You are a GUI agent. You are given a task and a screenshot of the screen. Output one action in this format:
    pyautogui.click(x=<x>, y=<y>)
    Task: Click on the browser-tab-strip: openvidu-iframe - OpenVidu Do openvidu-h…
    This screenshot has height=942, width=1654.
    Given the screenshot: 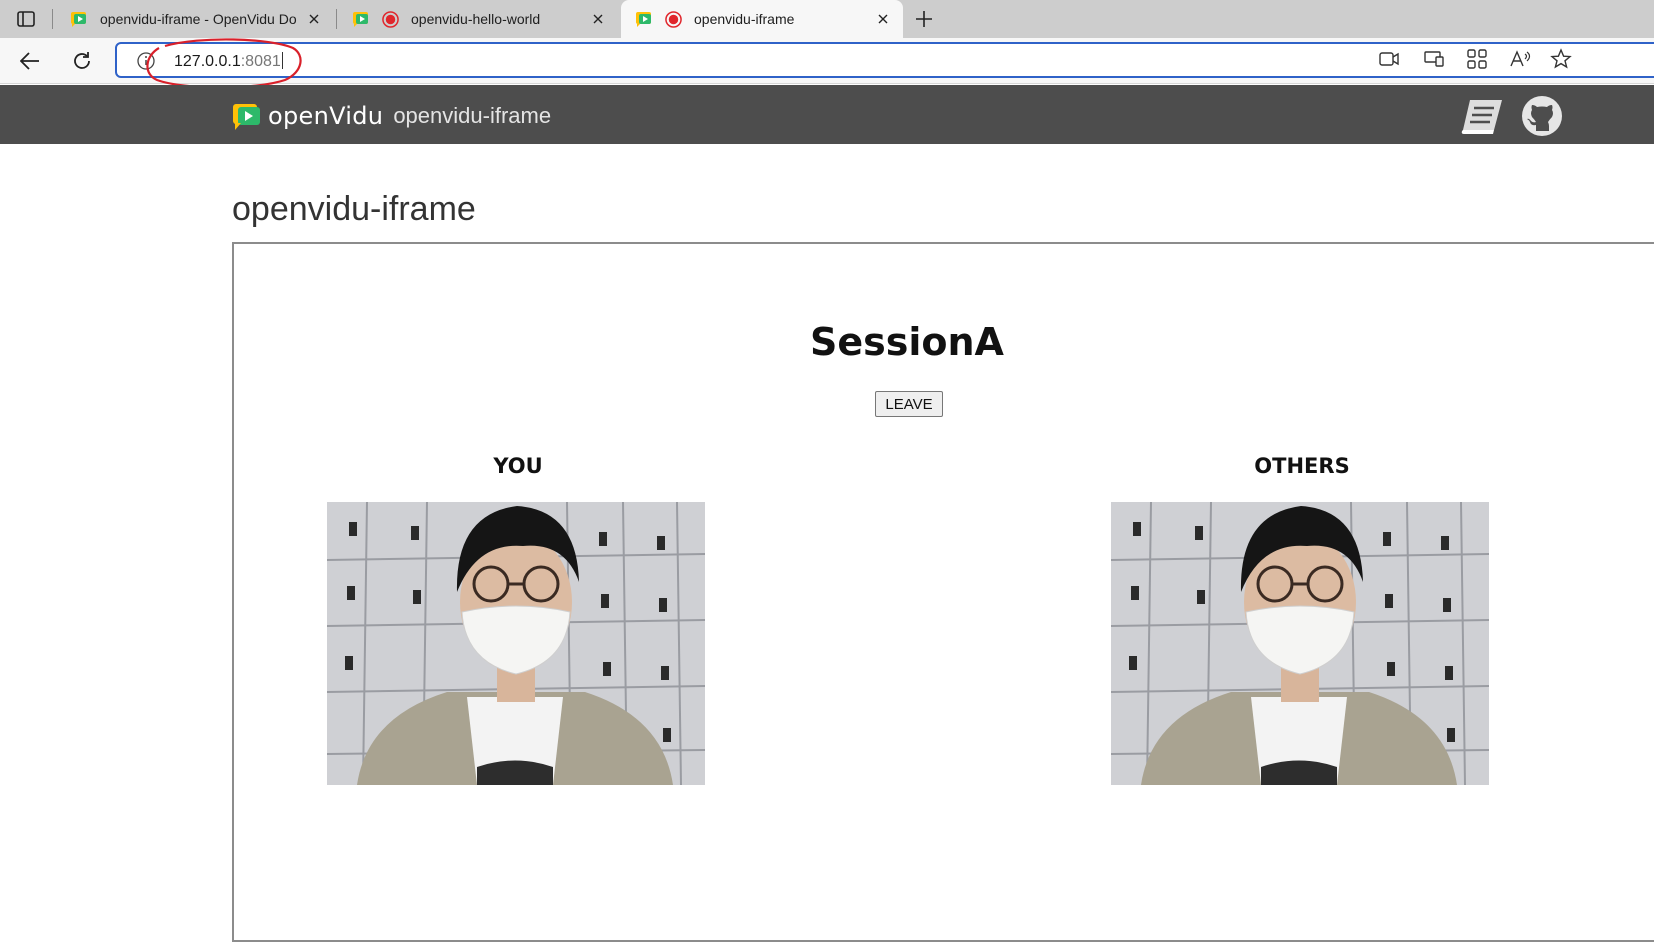 What is the action you would take?
    pyautogui.click(x=827, y=19)
    